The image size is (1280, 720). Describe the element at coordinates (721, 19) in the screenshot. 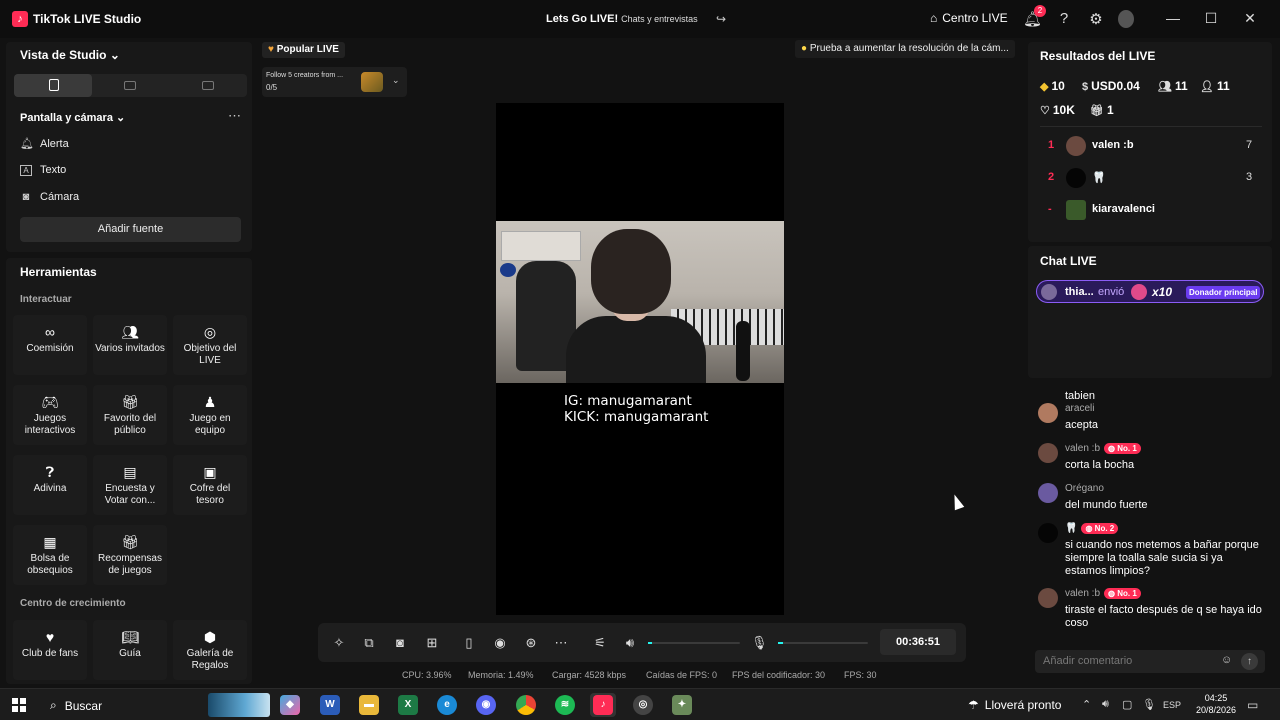

I see `share-icon: ↪` at that location.